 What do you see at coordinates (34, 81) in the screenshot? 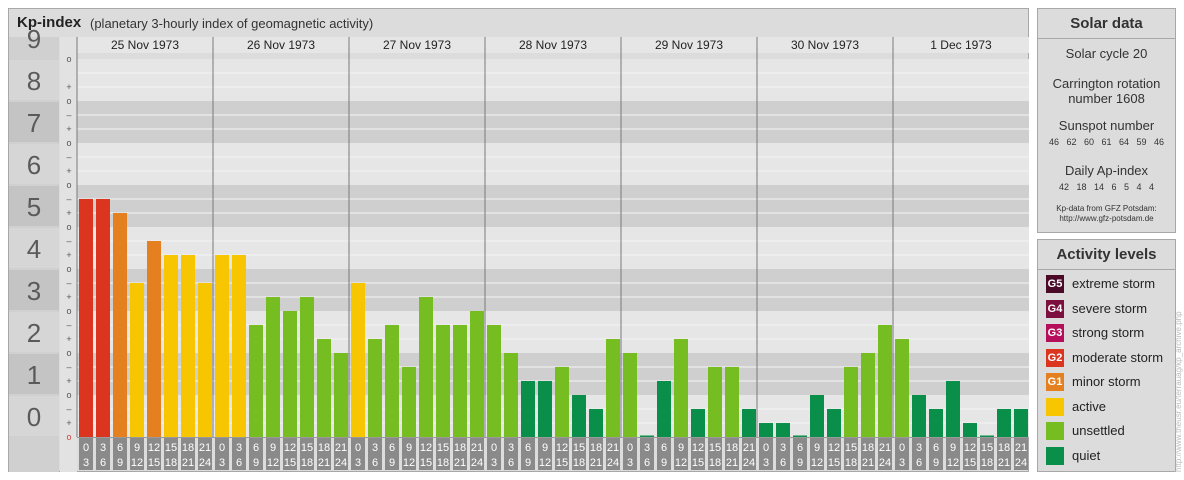
I see `y-tick-label: 8` at bounding box center [34, 81].